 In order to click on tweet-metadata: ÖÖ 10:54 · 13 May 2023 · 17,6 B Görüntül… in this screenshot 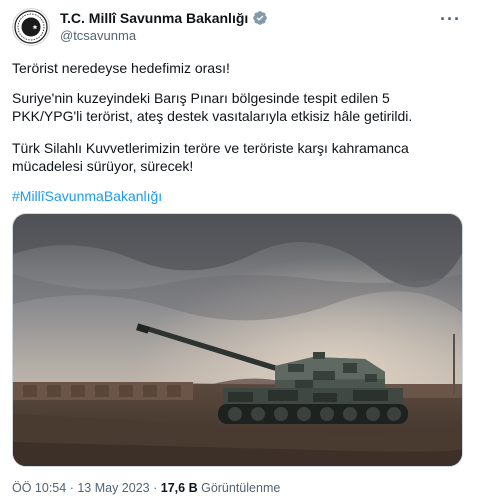, I will do `click(146, 488)`.